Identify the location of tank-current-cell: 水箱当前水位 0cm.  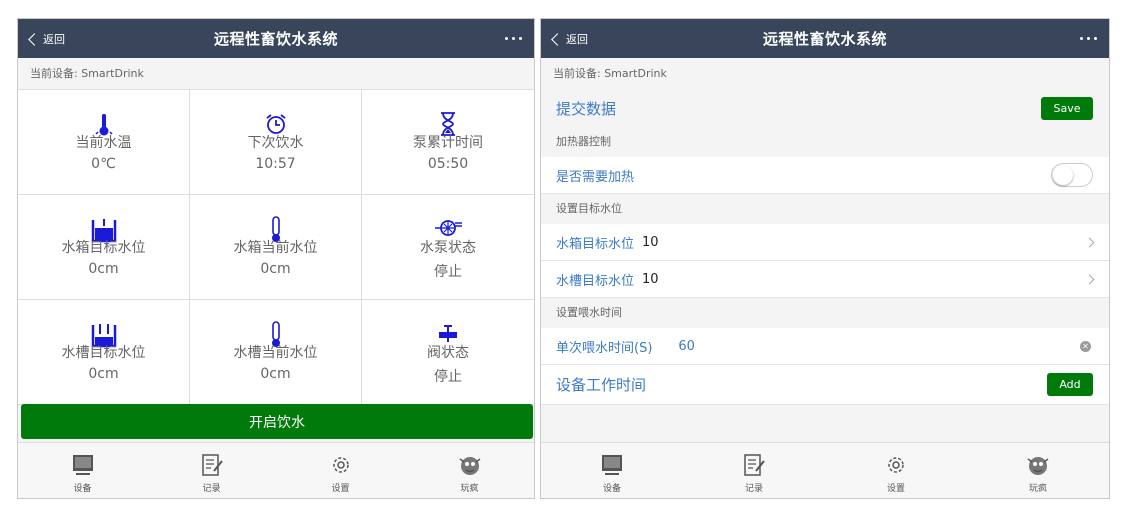
(276, 247).